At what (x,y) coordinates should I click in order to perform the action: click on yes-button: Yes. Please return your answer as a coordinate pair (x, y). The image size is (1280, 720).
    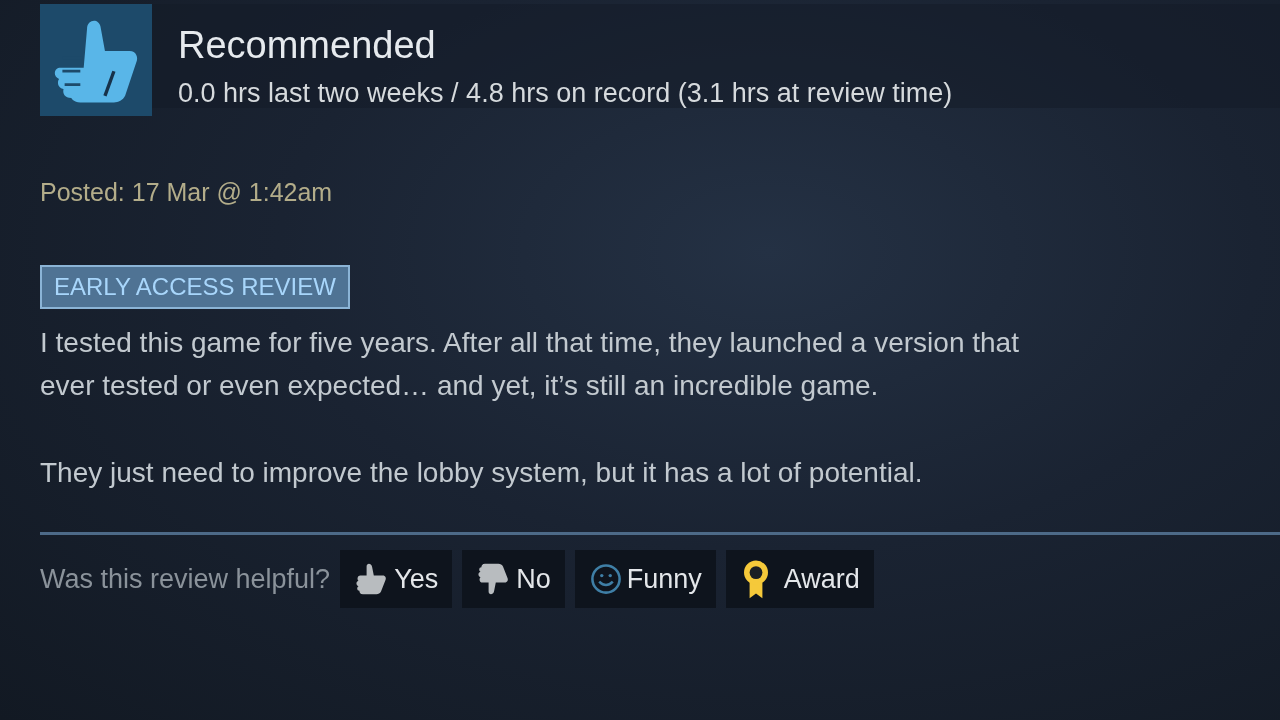
    Looking at the image, I should click on (396, 579).